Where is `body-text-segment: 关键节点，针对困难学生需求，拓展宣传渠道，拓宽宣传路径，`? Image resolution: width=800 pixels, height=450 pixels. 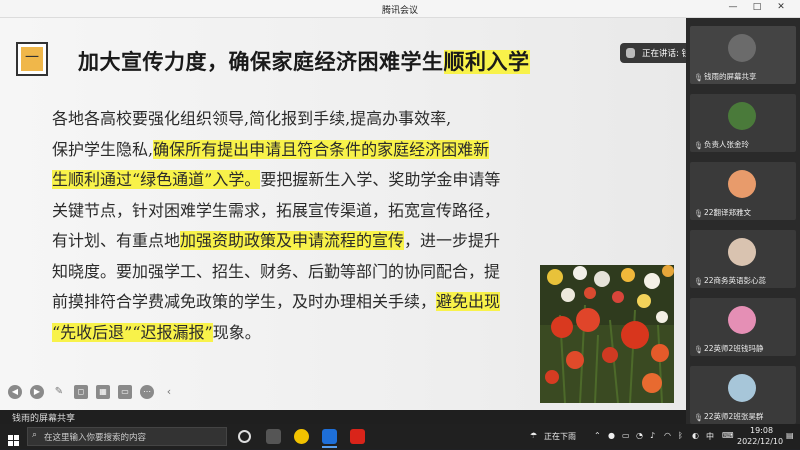
body-text-segment: 关键节点，针对困难学生需求，拓展宣传渠道，拓宽宣传路径， is located at coordinates (276, 210).